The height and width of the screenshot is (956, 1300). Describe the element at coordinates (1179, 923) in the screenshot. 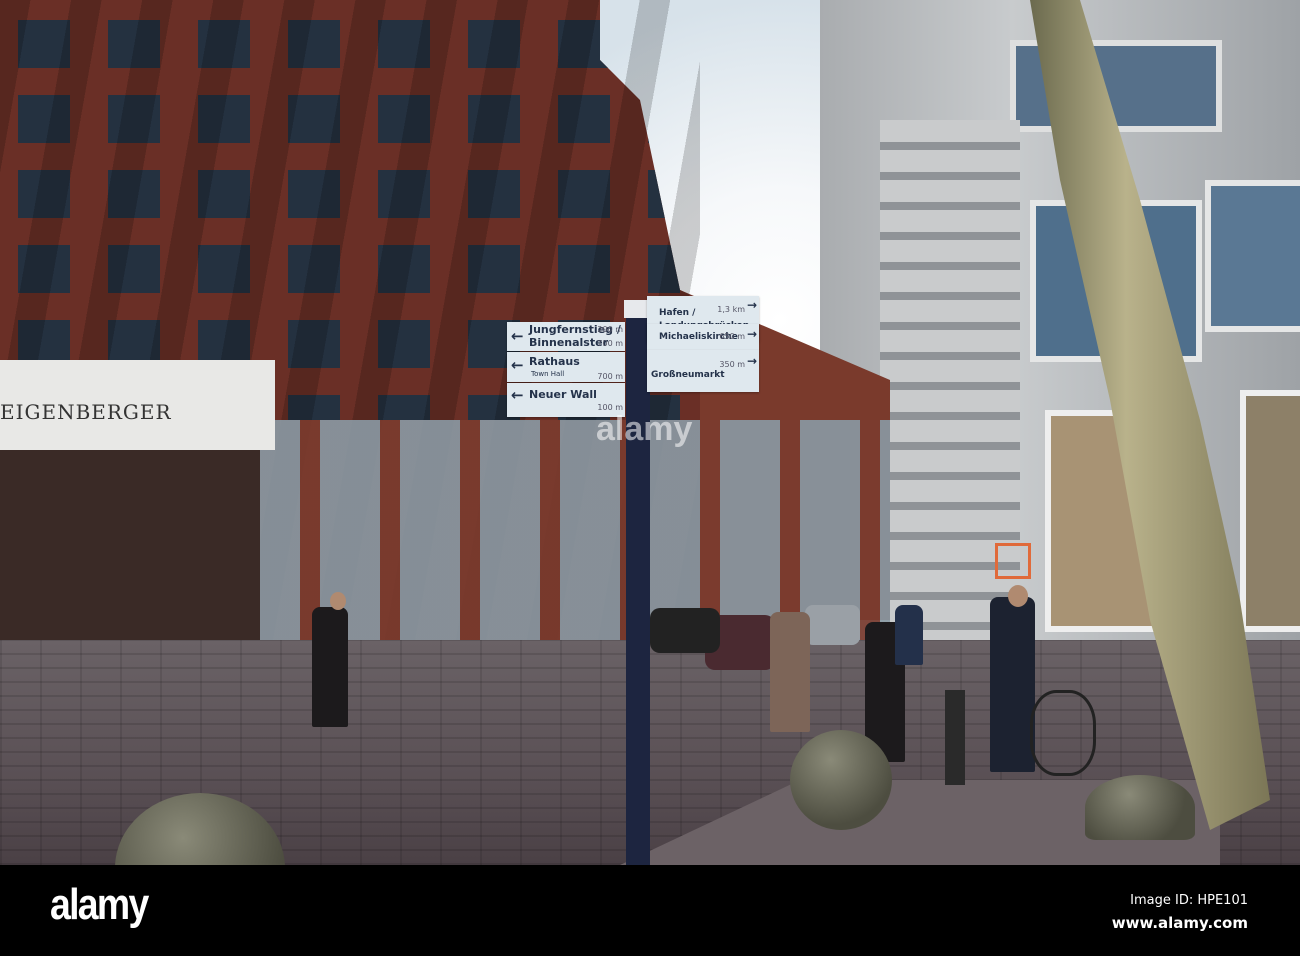

I see `alamy-url: www.alamy.com` at that location.